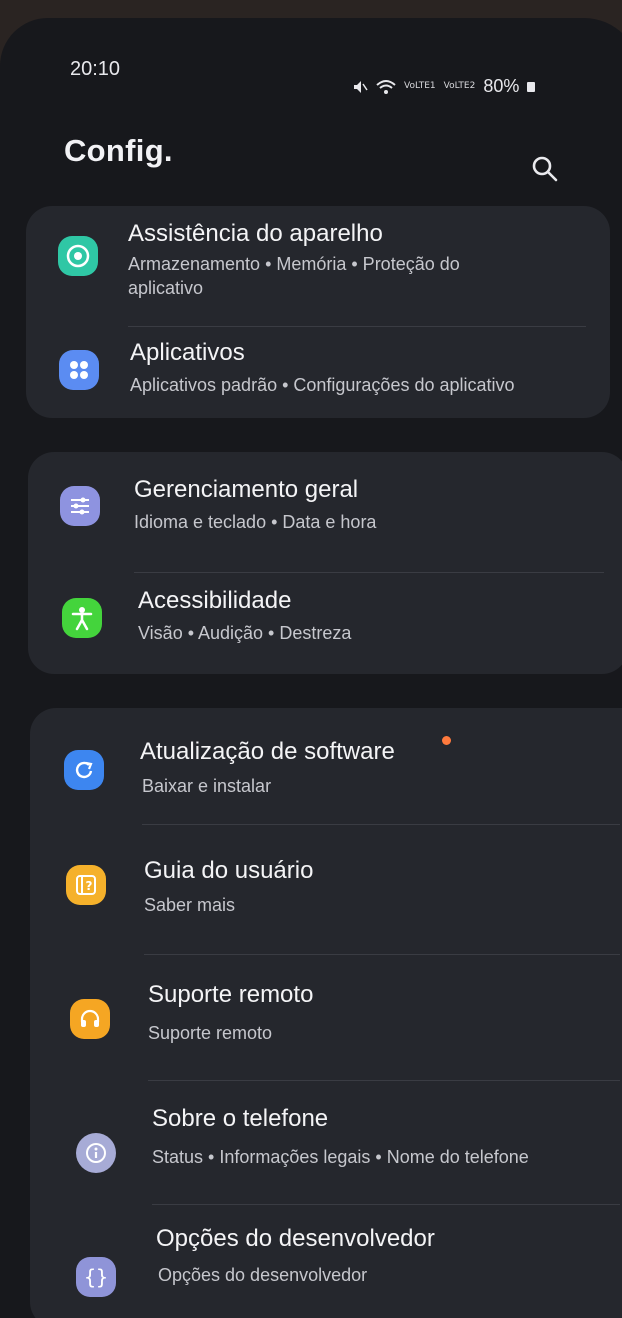 The width and height of the screenshot is (622, 1318). What do you see at coordinates (386, 86) in the screenshot?
I see `wifi-icon` at bounding box center [386, 86].